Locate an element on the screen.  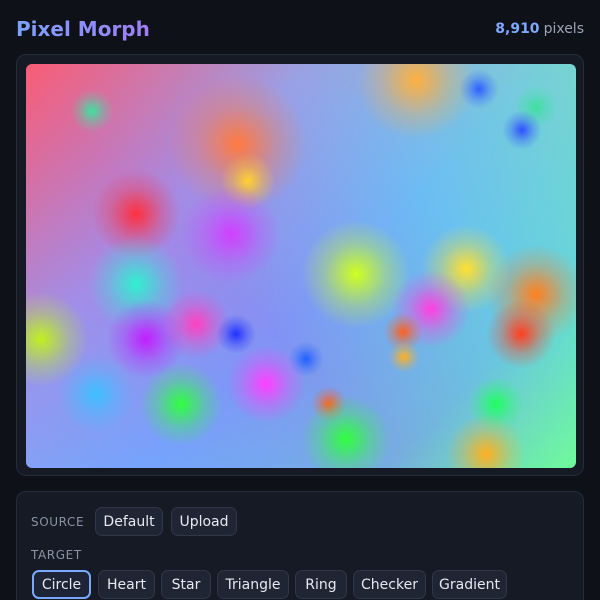
target-triangle-button: Triangle is located at coordinates (253, 584).